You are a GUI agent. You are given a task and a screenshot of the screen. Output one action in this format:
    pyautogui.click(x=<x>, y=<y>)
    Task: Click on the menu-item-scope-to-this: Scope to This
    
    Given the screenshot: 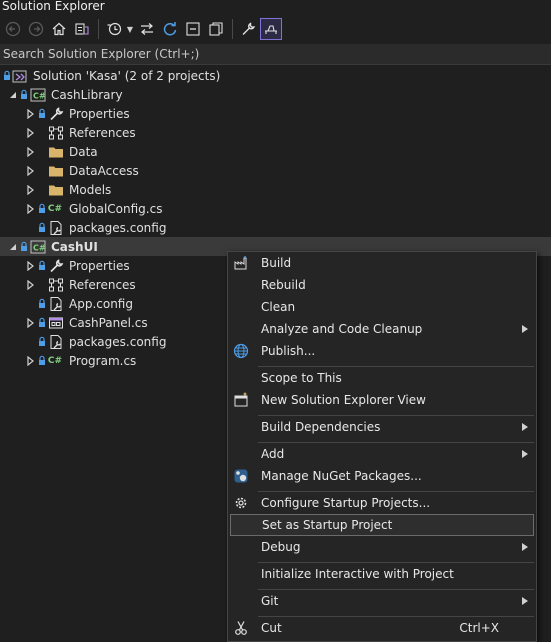 What is the action you would take?
    pyautogui.click(x=382, y=378)
    